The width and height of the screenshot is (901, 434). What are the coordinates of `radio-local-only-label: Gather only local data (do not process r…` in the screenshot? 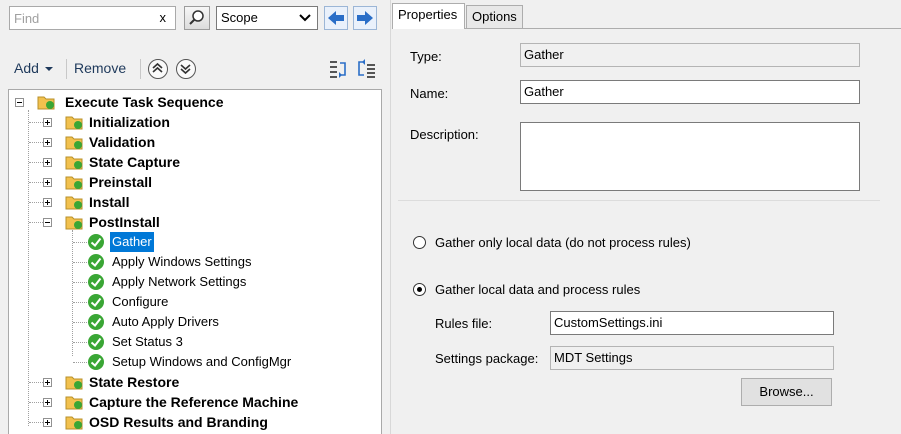 It's located at (563, 242).